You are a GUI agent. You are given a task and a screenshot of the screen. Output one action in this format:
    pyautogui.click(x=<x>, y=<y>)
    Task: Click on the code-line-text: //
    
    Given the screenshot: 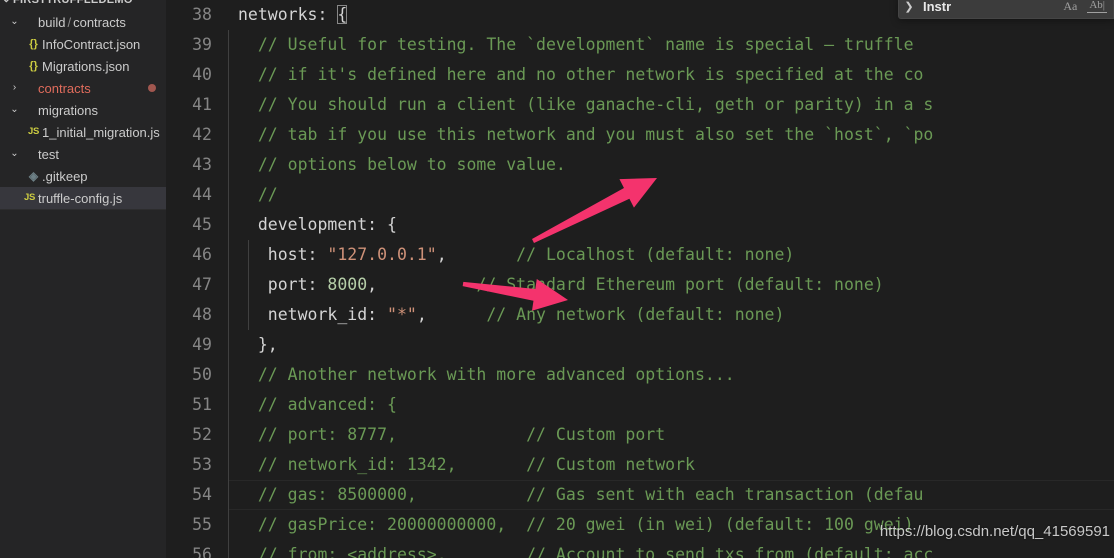 What is the action you would take?
    pyautogui.click(x=258, y=195)
    